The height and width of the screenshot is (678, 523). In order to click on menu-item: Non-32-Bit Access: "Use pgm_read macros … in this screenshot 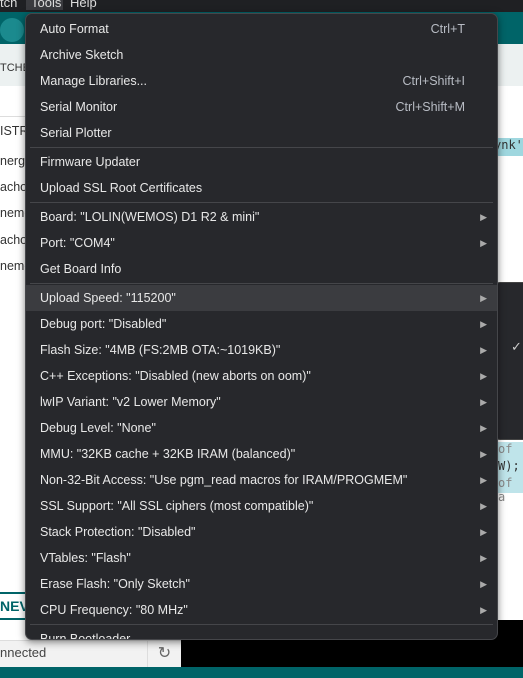, I will do `click(261, 480)`.